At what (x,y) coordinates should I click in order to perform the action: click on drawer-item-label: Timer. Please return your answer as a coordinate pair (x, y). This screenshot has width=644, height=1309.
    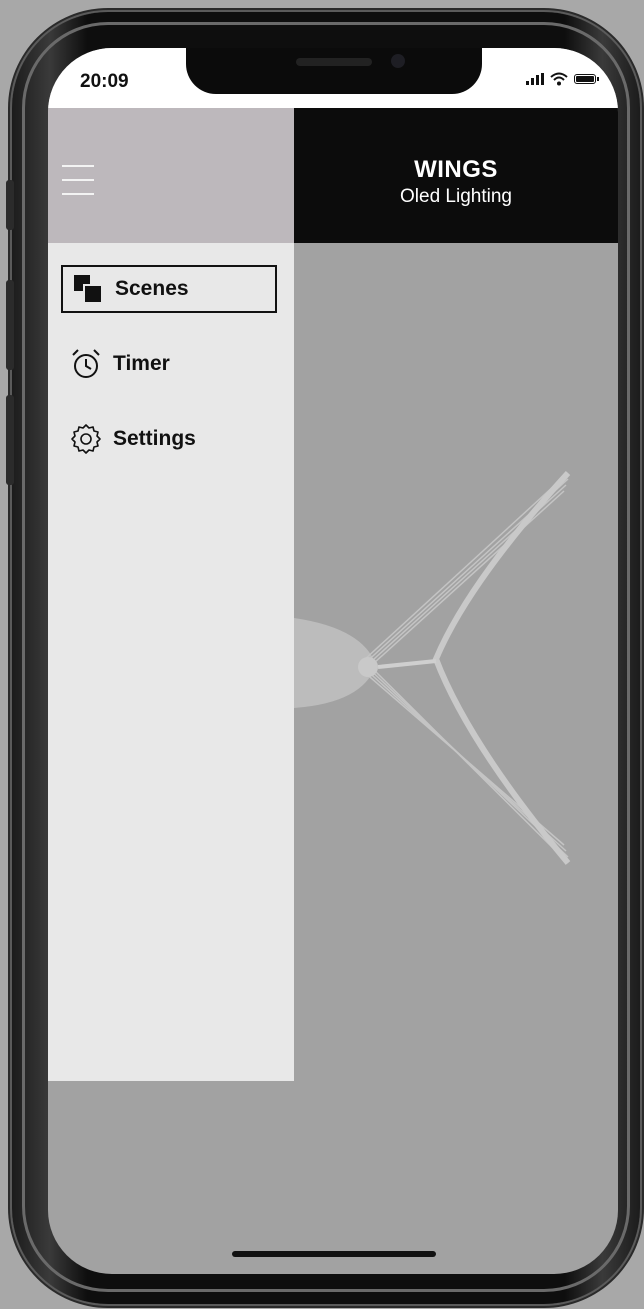
    Looking at the image, I should click on (141, 363).